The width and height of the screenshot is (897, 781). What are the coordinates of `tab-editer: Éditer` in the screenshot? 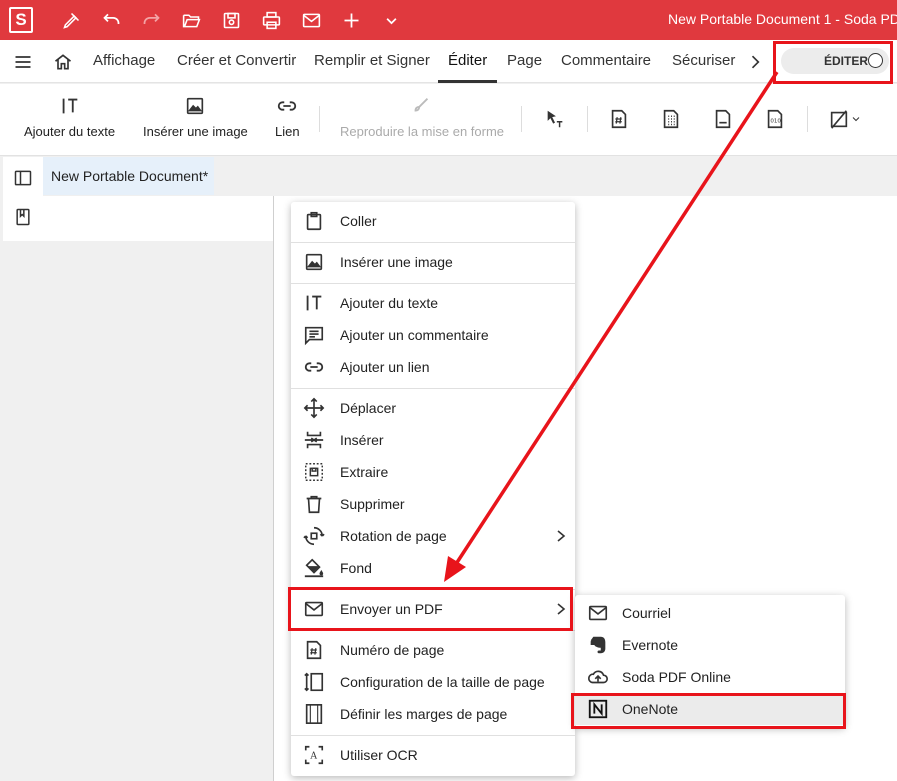 It's located at (467, 60).